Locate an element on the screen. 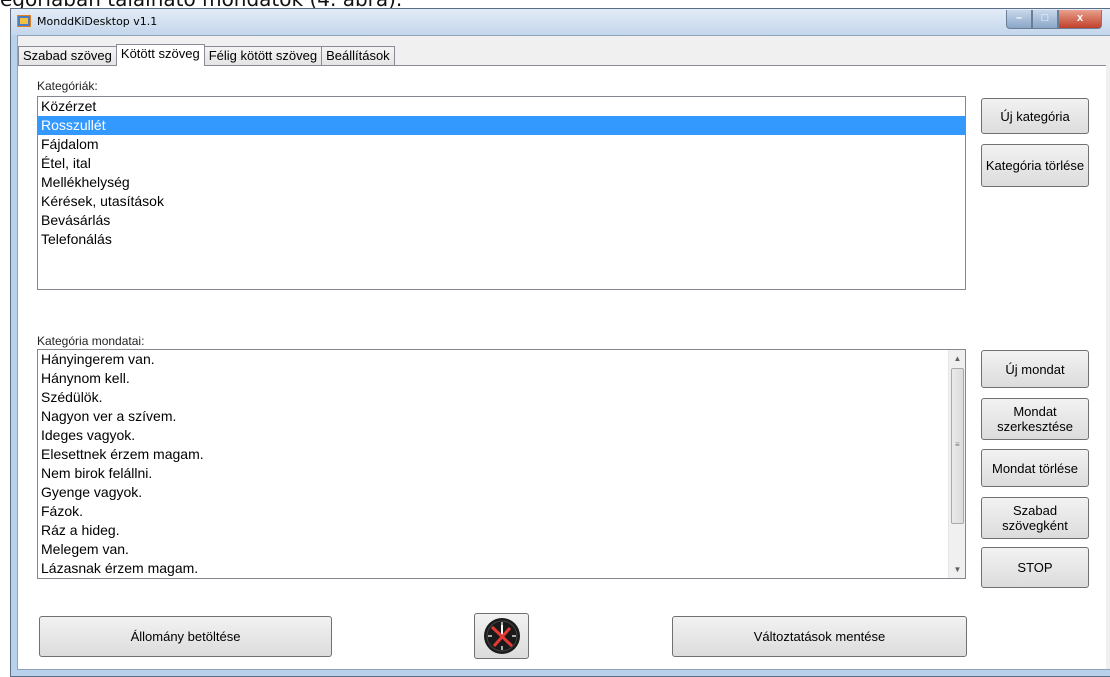 This screenshot has height=677, width=1110. window-title: MonddKiDesktop v1.1 is located at coordinates (97, 21).